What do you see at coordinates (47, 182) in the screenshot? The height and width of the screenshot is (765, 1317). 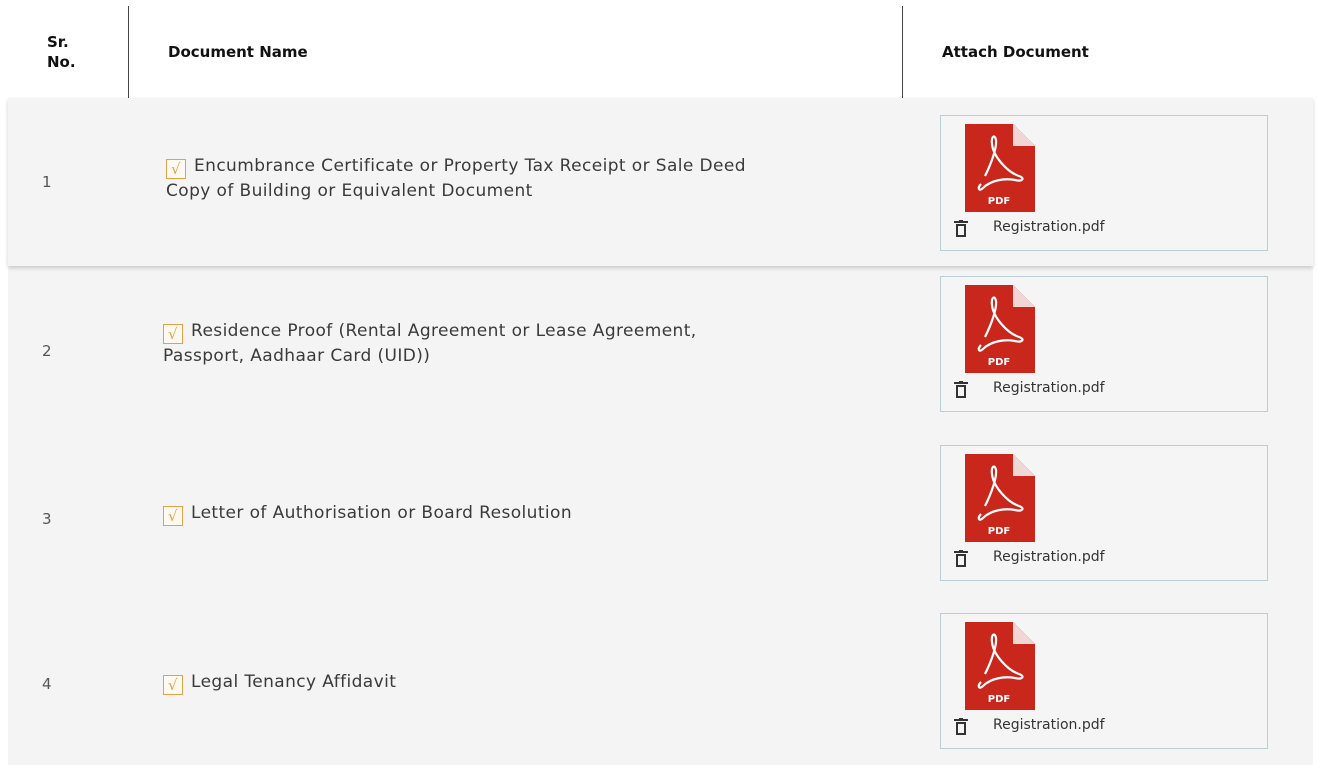 I see `row-sr-number: 1` at bounding box center [47, 182].